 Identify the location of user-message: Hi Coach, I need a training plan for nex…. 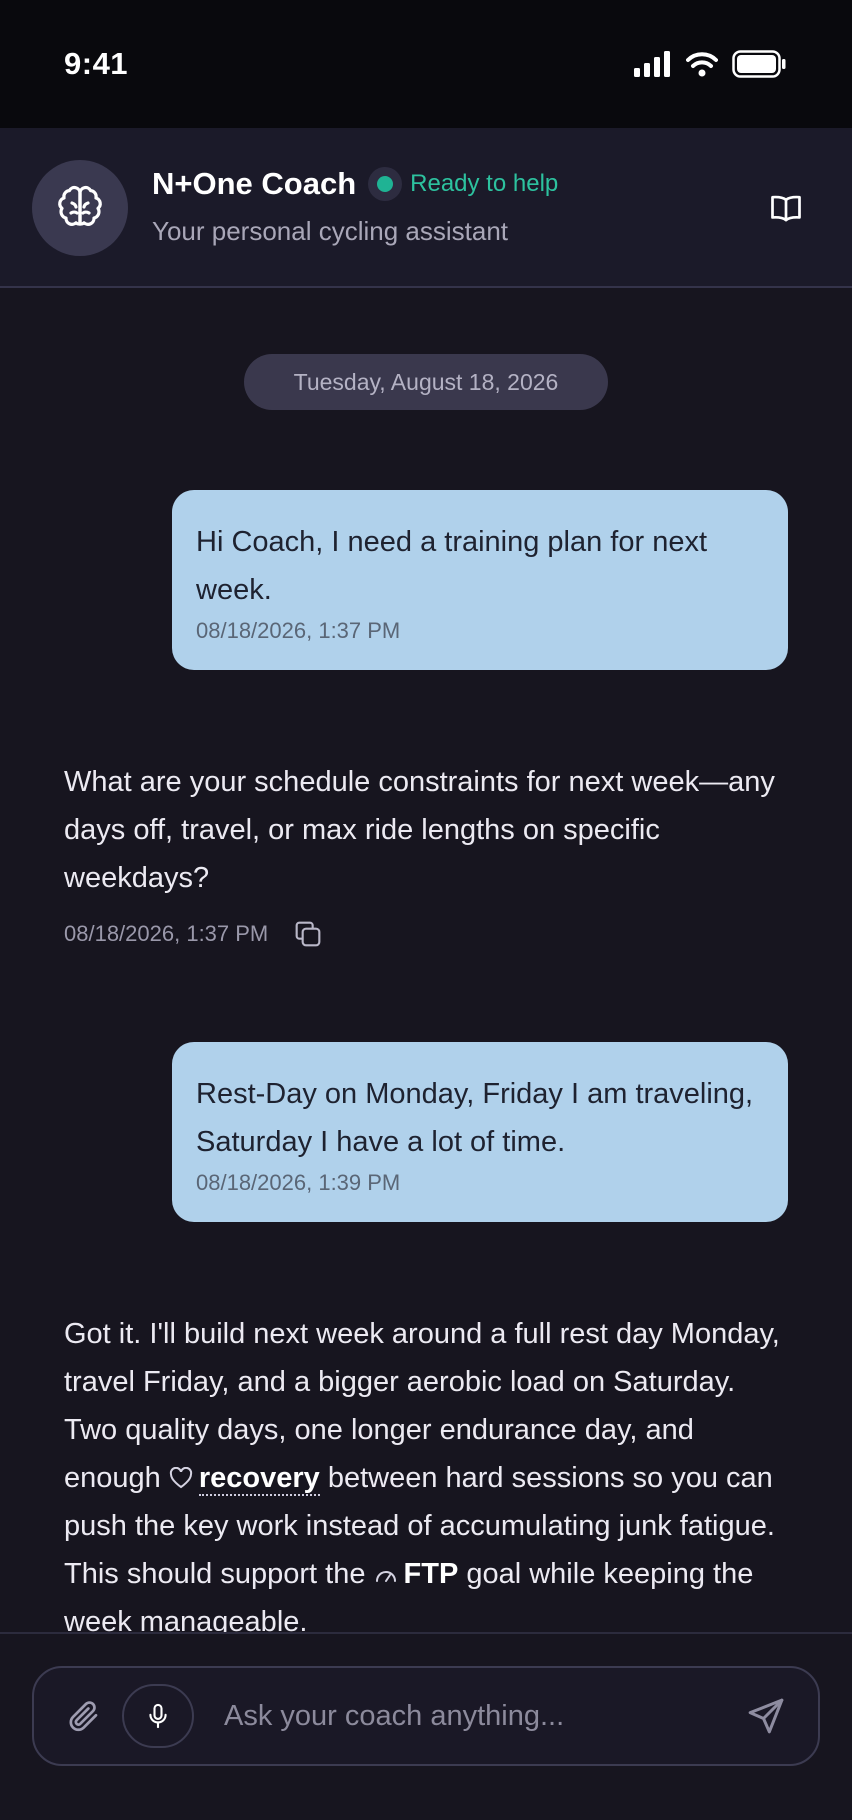
(480, 580).